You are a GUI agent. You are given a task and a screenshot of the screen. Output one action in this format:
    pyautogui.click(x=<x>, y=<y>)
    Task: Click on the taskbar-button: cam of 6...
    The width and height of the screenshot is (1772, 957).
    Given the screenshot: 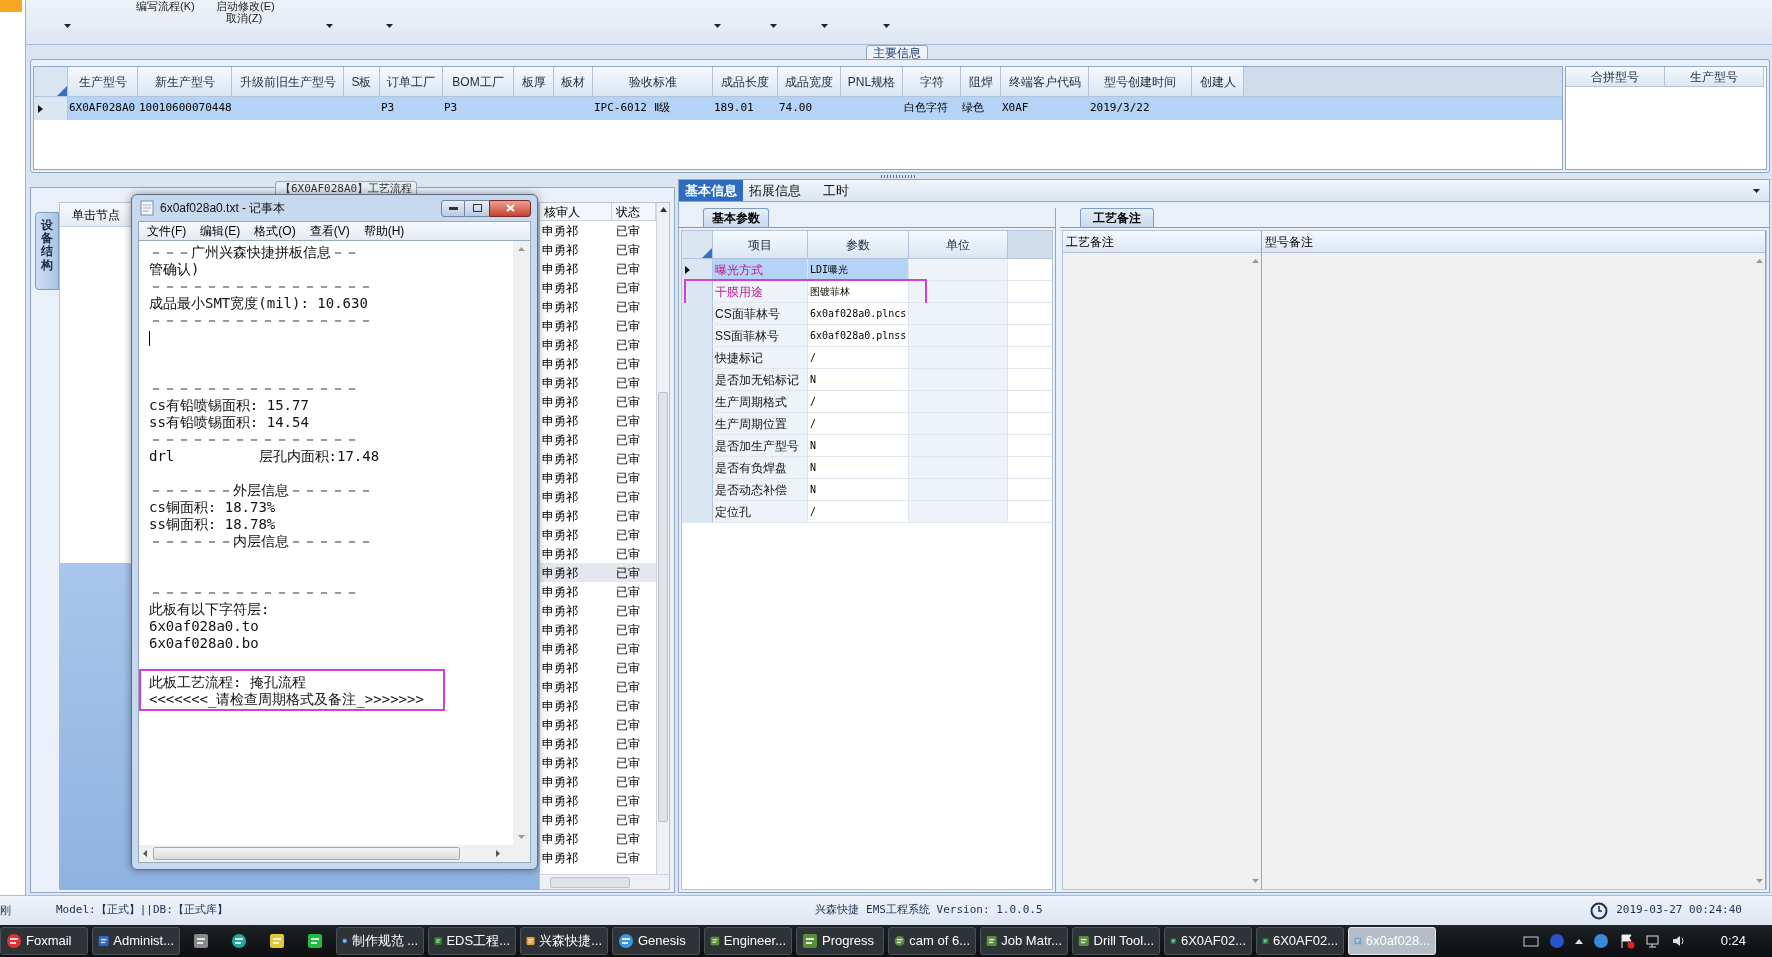 What is the action you would take?
    pyautogui.click(x=932, y=941)
    